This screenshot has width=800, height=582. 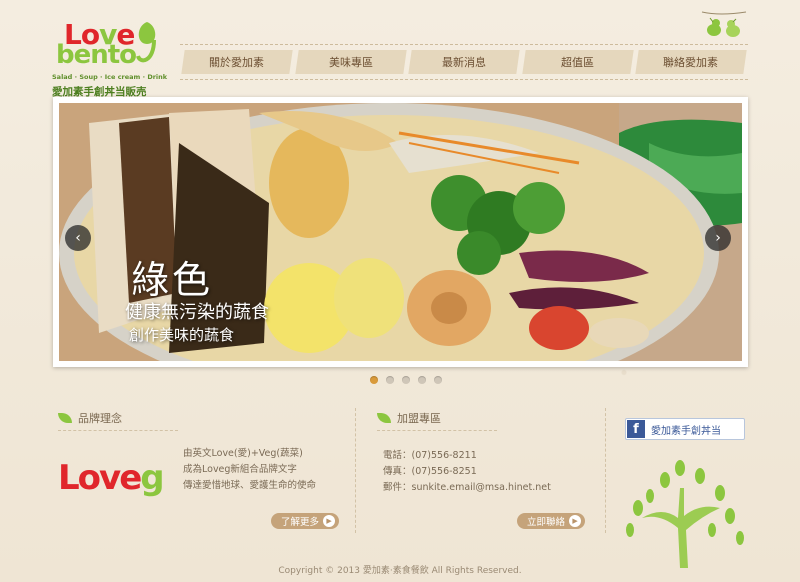 I want to click on chevron-left-icon: ‹, so click(x=78, y=238).